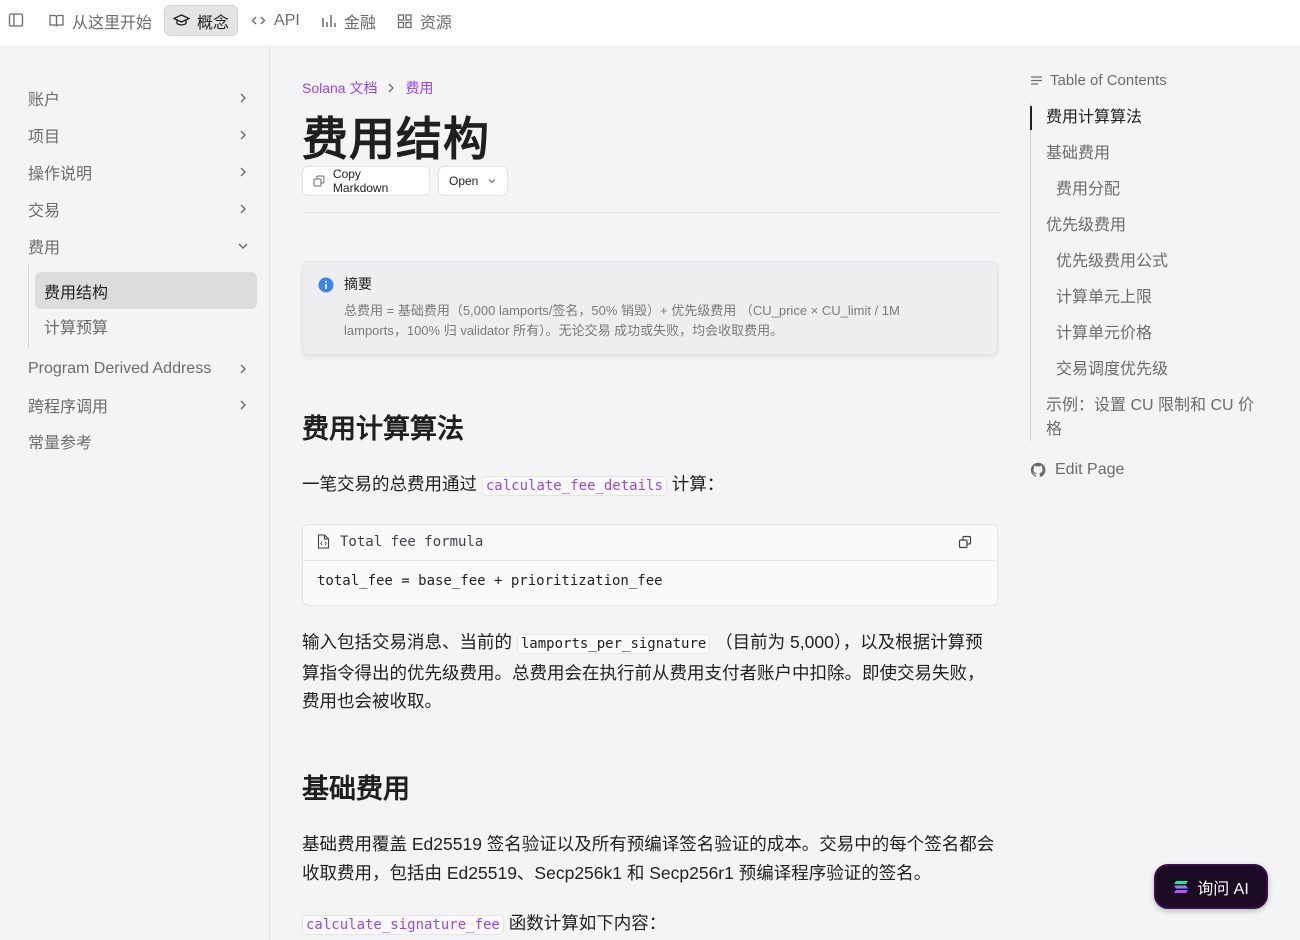  Describe the element at coordinates (146, 290) in the screenshot. I see `sidebar-item-fee-structure: 费用结构` at that location.